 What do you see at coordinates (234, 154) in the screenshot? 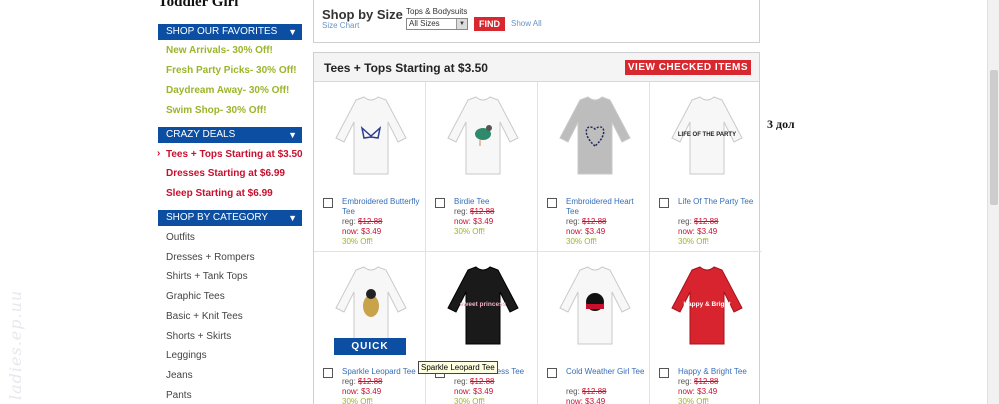
I see `deals-link-tees: Tees + Tops Starting at $3.50` at bounding box center [234, 154].